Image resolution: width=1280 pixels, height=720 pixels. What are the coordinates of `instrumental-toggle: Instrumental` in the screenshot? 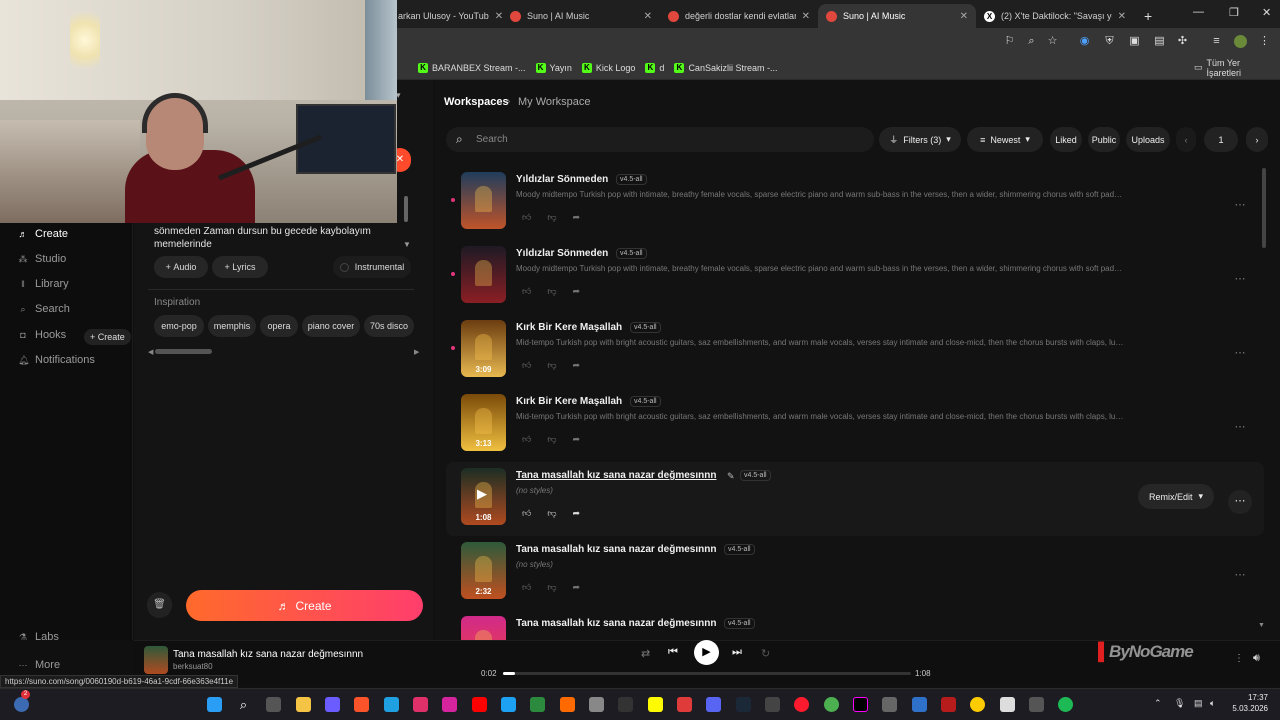 It's located at (372, 267).